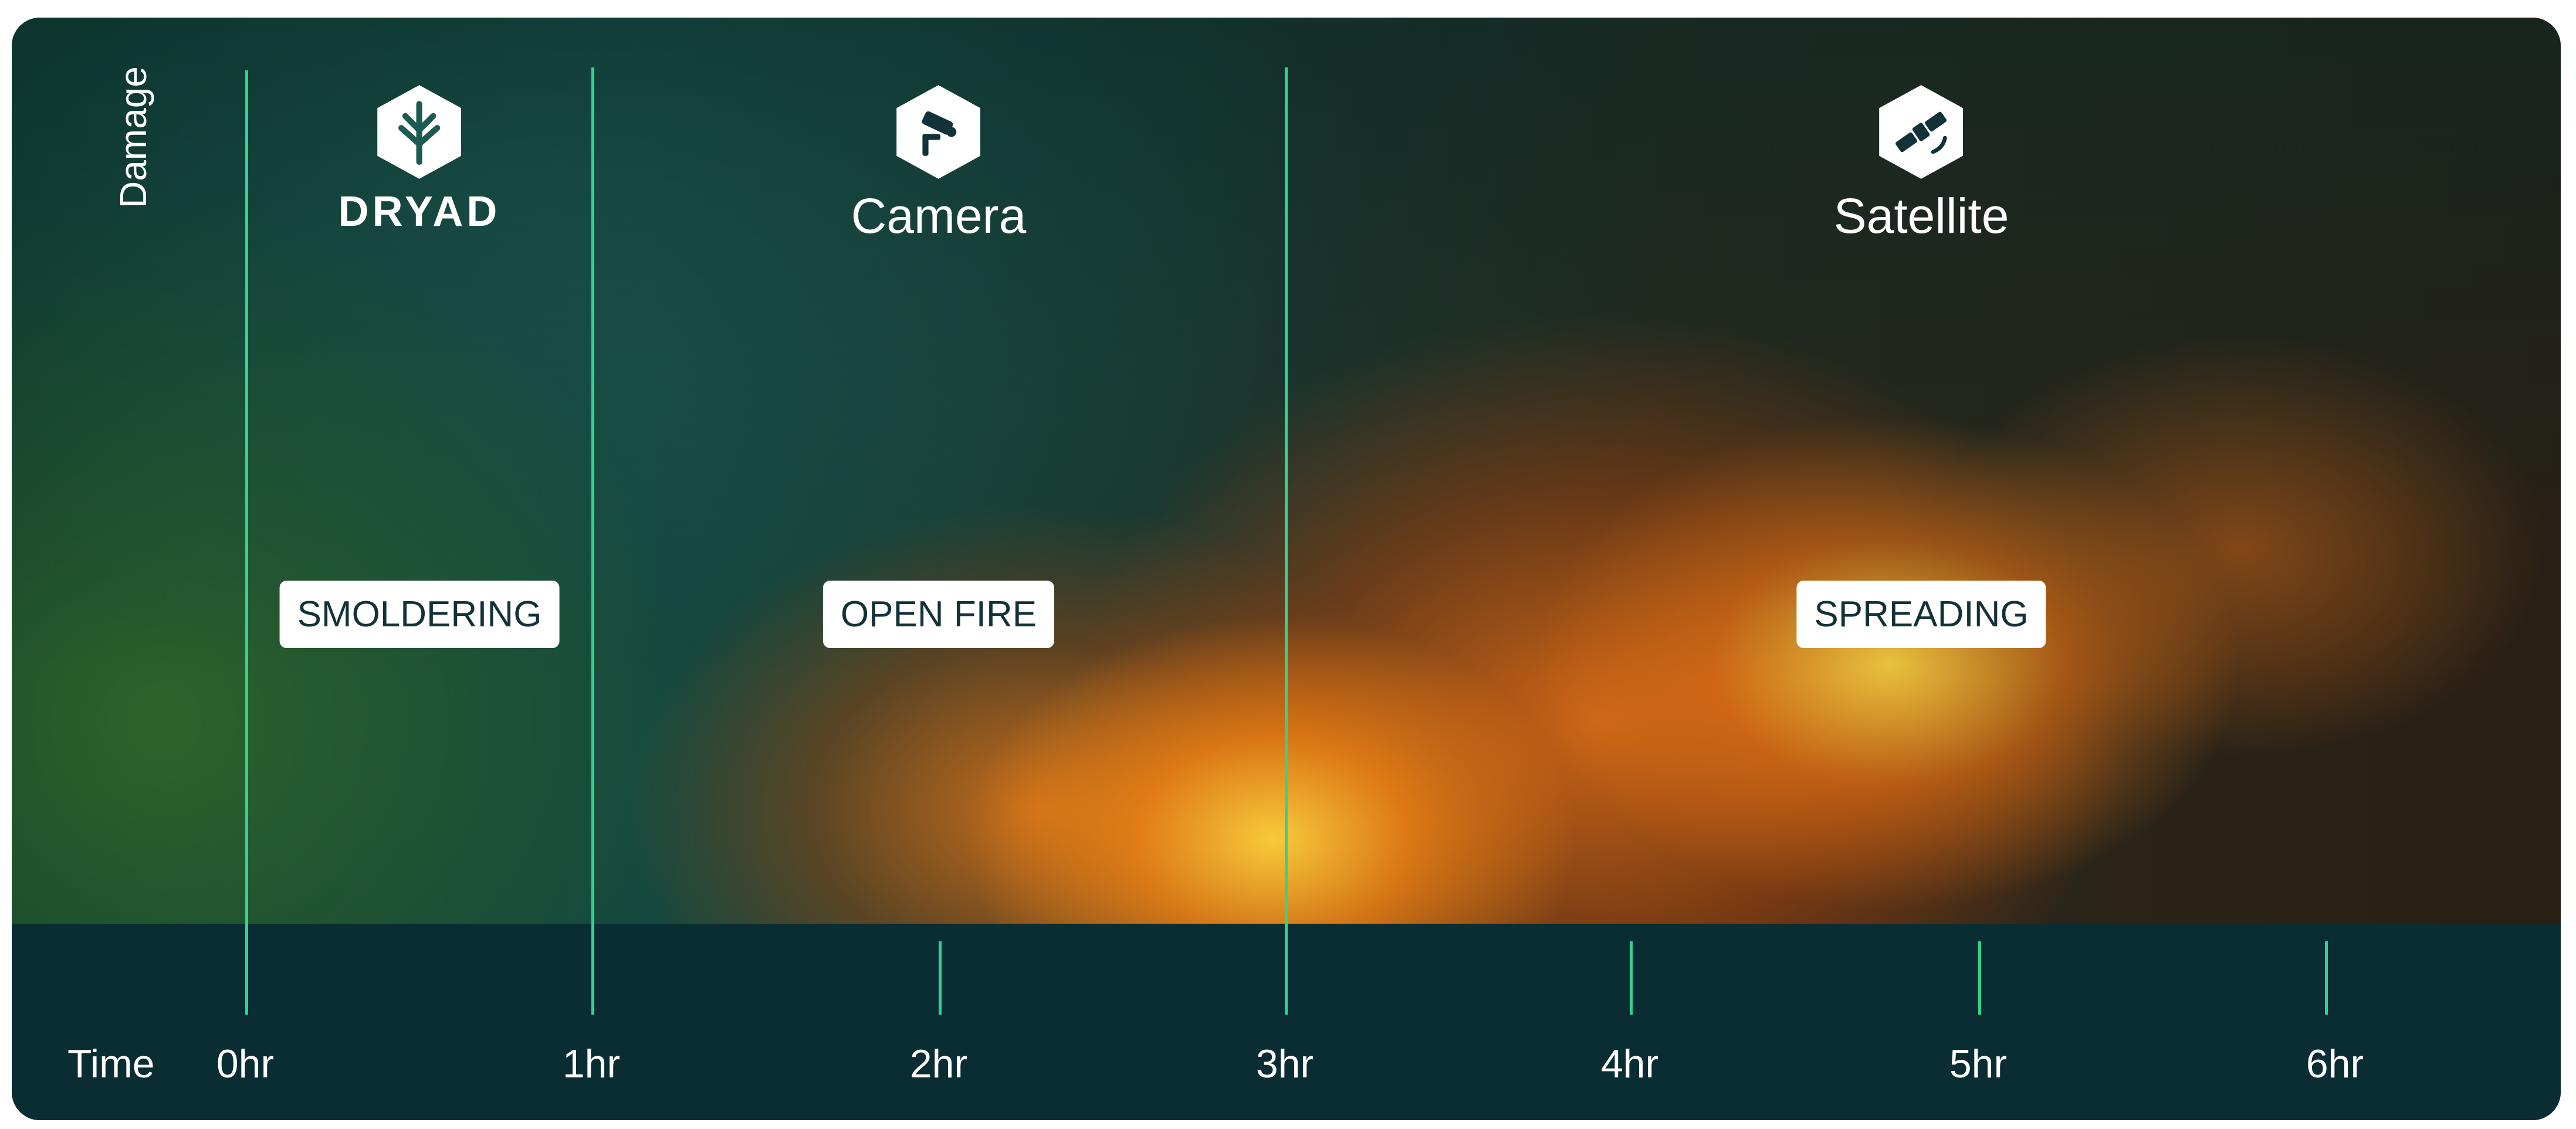 The image size is (2576, 1129). I want to click on stage-badge-spreading: SPREADING, so click(1921, 614).